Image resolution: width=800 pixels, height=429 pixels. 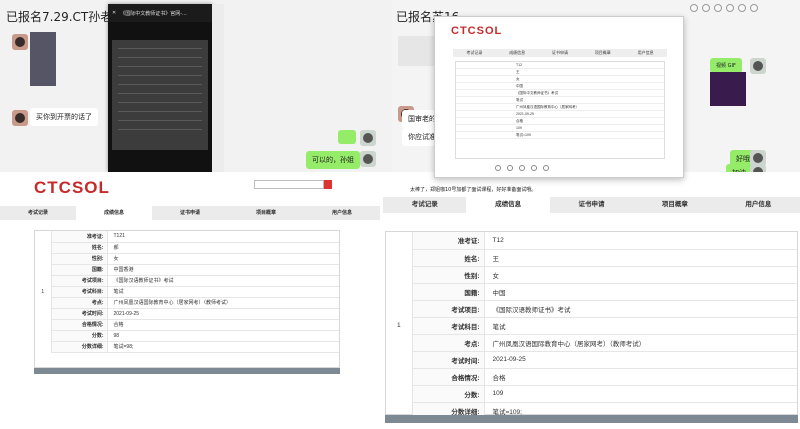 What do you see at coordinates (43, 291) in the screenshot?
I see `row-index: 1` at bounding box center [43, 291].